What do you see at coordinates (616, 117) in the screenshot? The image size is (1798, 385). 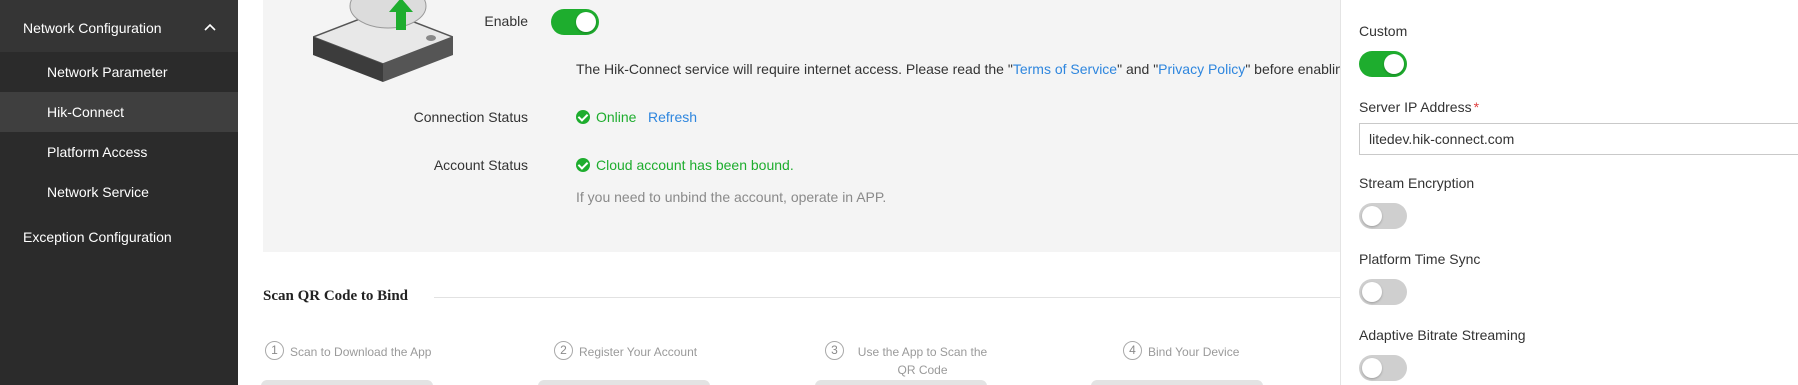 I see `connection-status-text: Online` at bounding box center [616, 117].